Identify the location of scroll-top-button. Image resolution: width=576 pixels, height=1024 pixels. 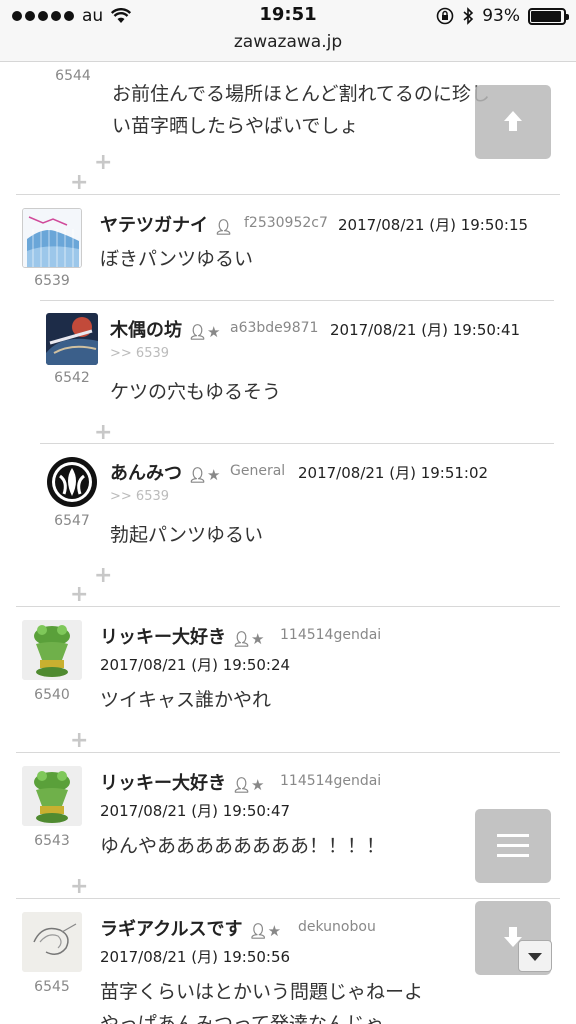
(513, 122).